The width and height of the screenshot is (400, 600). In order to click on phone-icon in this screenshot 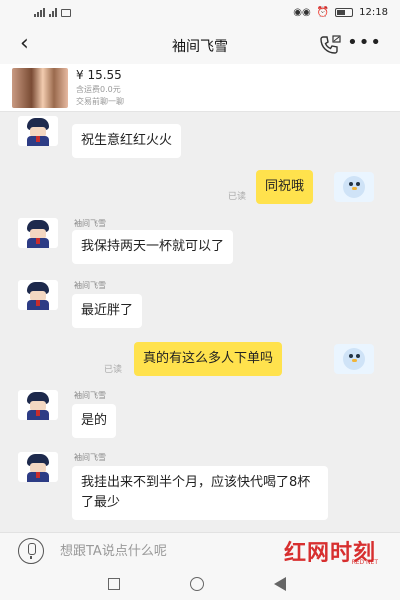, I will do `click(330, 45)`.